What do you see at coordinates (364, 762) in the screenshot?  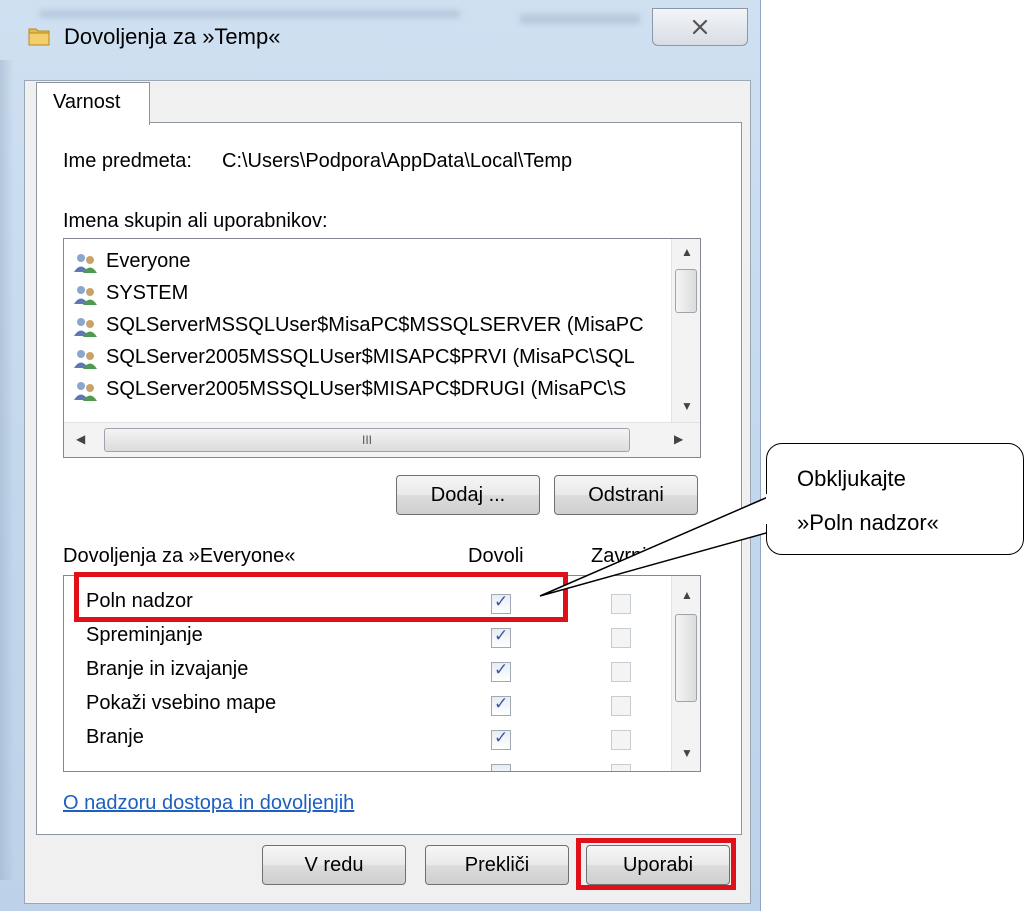 I see `permission-row-partial` at bounding box center [364, 762].